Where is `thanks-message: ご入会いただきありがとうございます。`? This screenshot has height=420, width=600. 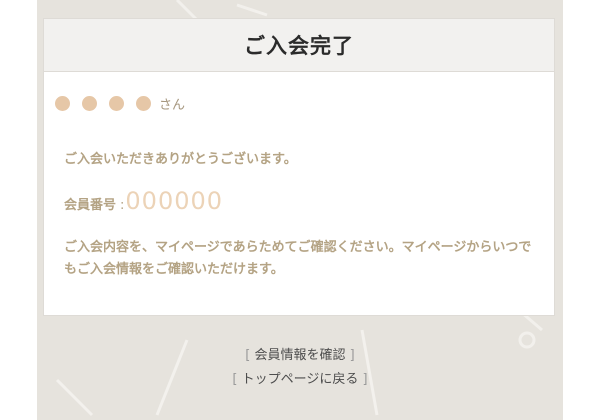
thanks-message: ご入会いただきありがとうございます。 is located at coordinates (180, 159).